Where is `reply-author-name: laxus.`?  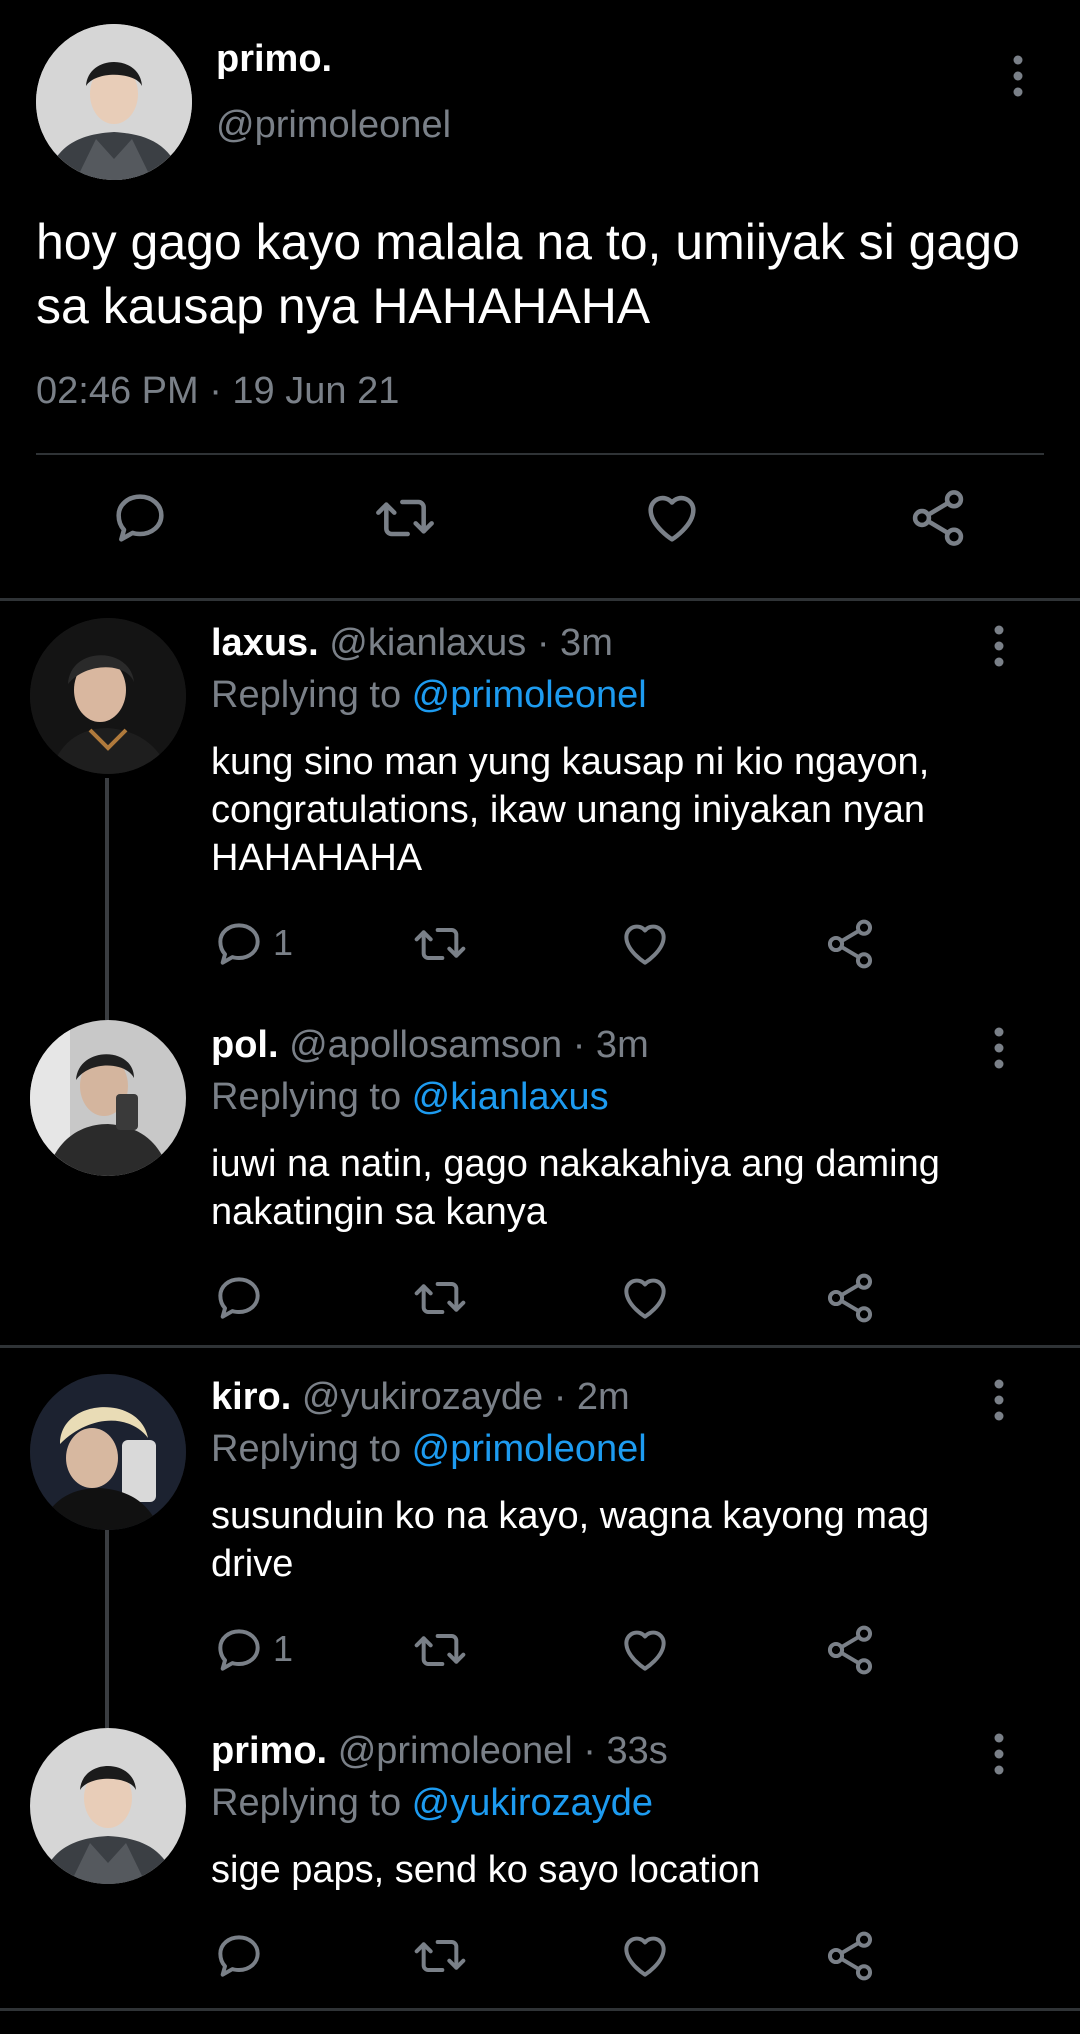 reply-author-name: laxus. is located at coordinates (265, 643).